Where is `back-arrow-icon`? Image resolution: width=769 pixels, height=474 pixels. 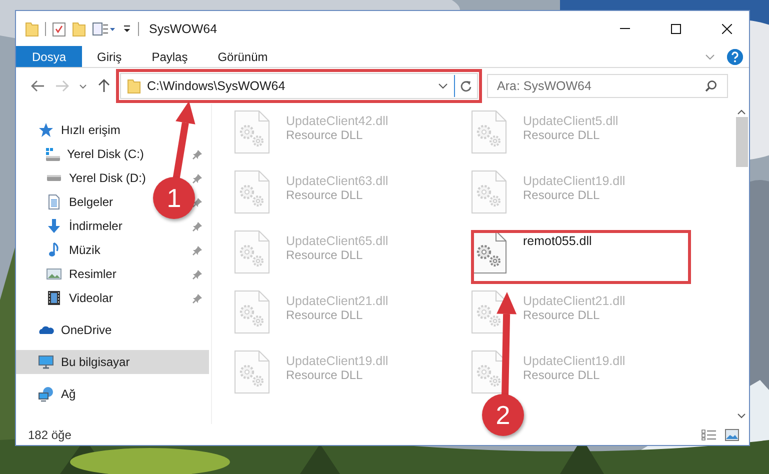
back-arrow-icon is located at coordinates (38, 86).